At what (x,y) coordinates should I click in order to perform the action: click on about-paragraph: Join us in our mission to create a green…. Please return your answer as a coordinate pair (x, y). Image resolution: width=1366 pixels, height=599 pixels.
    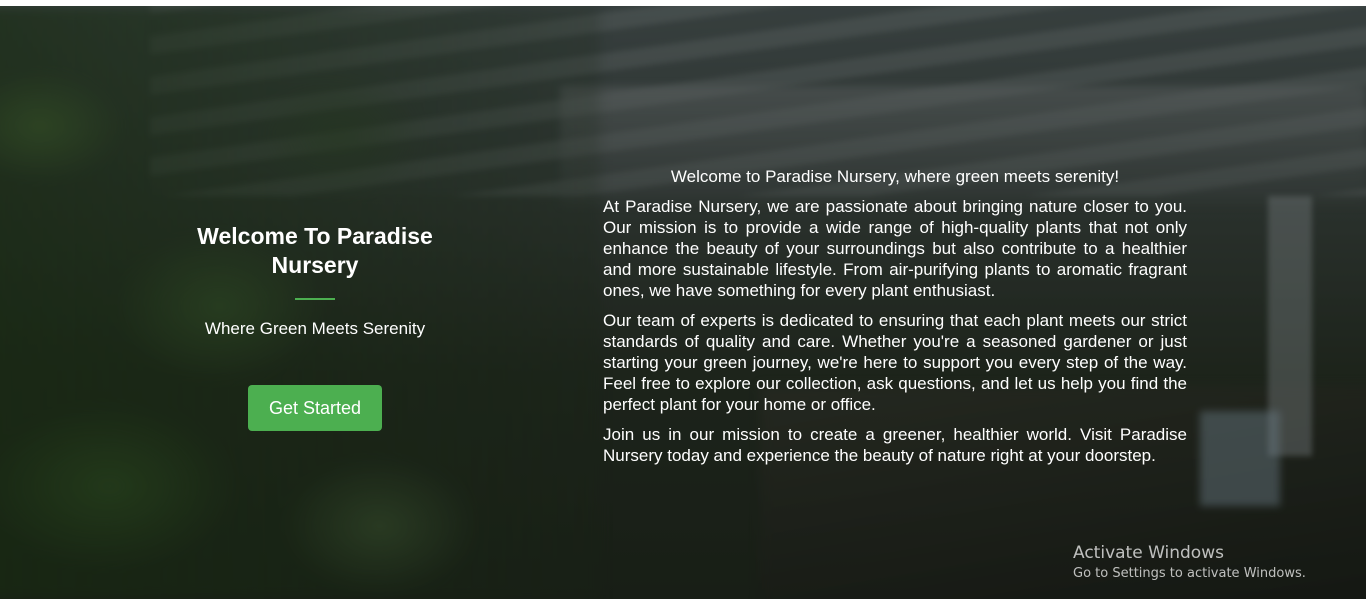
    Looking at the image, I should click on (895, 445).